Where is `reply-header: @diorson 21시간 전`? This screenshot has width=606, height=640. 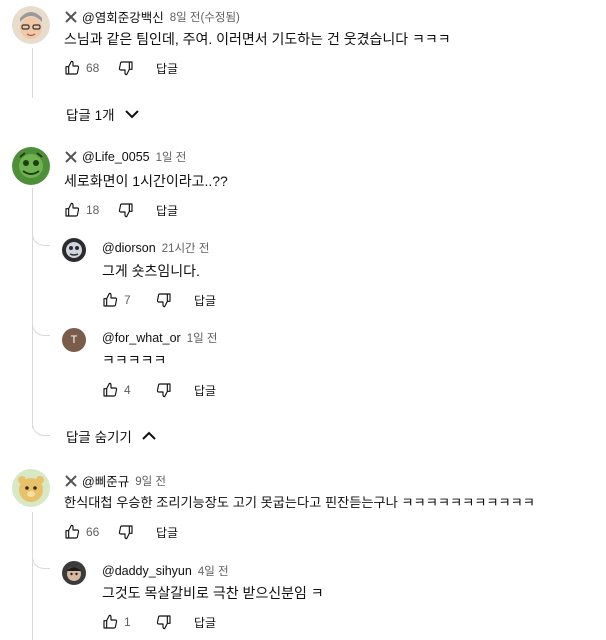 reply-header: @diorson 21시간 전 is located at coordinates (155, 248).